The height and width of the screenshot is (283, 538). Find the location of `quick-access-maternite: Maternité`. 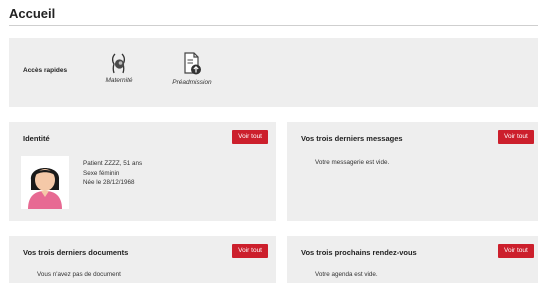

quick-access-maternite: Maternité is located at coordinates (119, 68).